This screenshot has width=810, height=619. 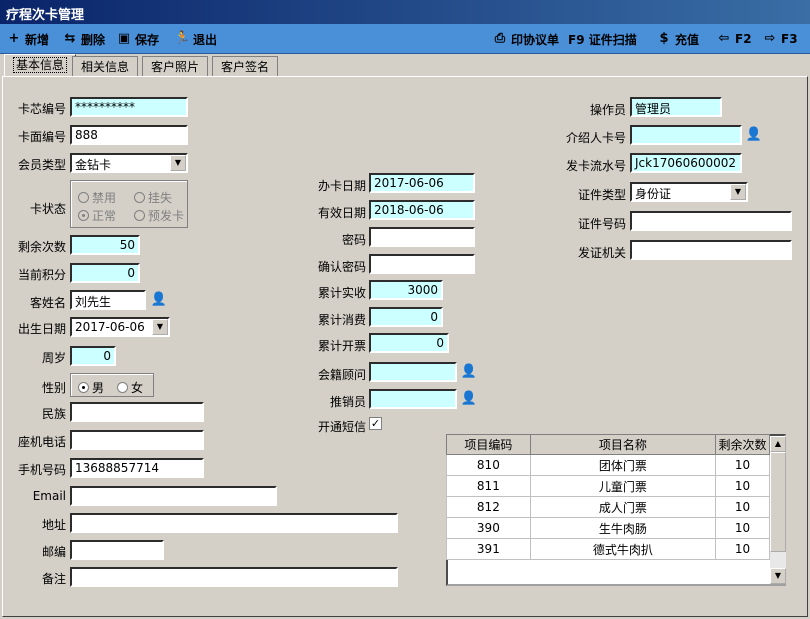 I want to click on ethnic-label: 民族, so click(x=53, y=414).